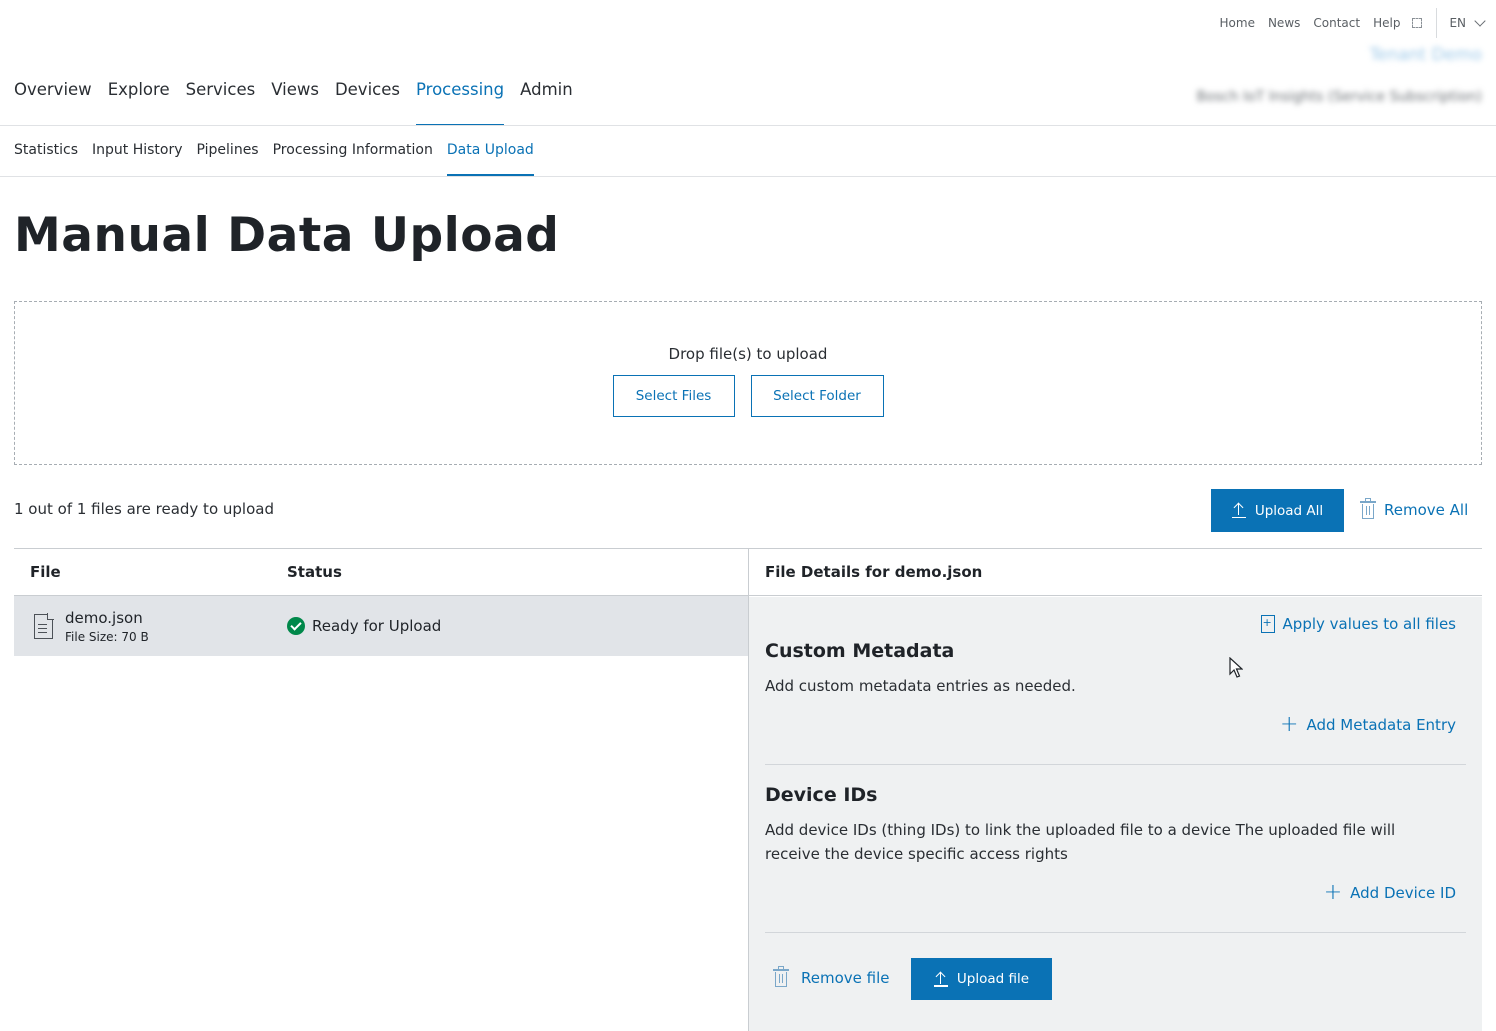 This screenshot has width=1496, height=1031. I want to click on utility-link-help: Help, so click(1386, 23).